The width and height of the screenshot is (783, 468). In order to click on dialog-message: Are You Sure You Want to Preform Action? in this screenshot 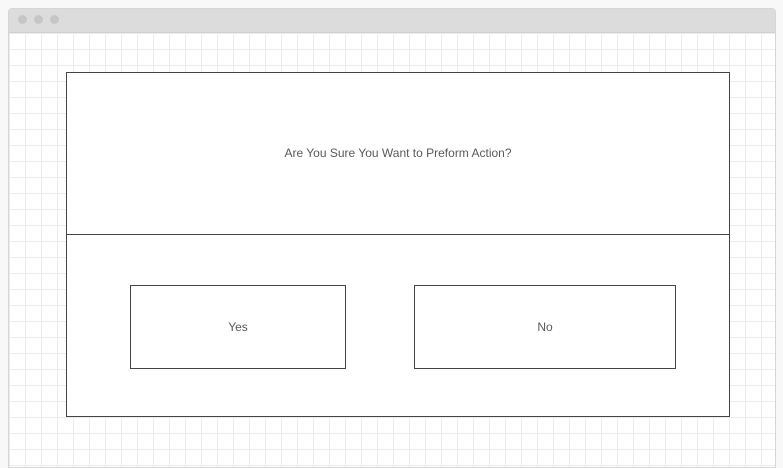, I will do `click(398, 152)`.